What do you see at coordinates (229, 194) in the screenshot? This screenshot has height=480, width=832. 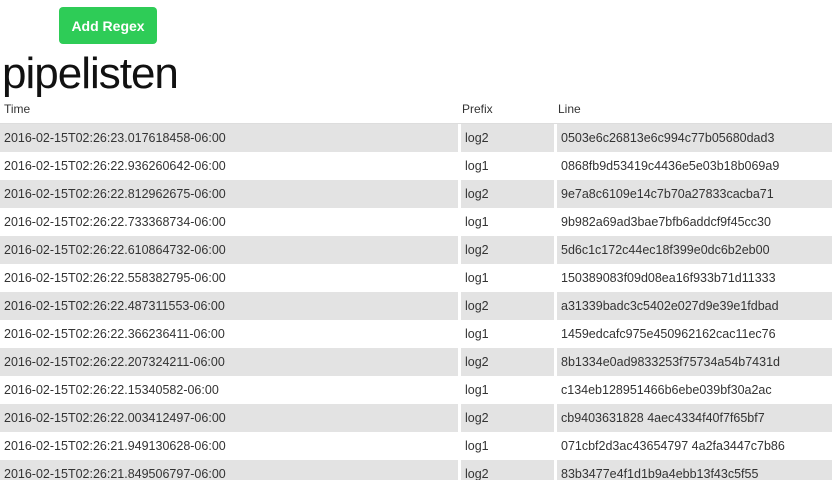 I see `cell-time: 2016-02-15T02:26:22.812962675-06:00` at bounding box center [229, 194].